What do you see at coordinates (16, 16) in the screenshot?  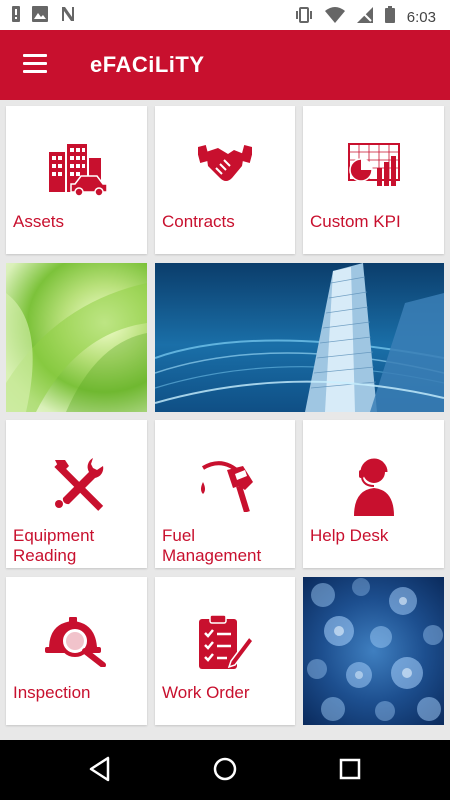 I see `alert-icon` at bounding box center [16, 16].